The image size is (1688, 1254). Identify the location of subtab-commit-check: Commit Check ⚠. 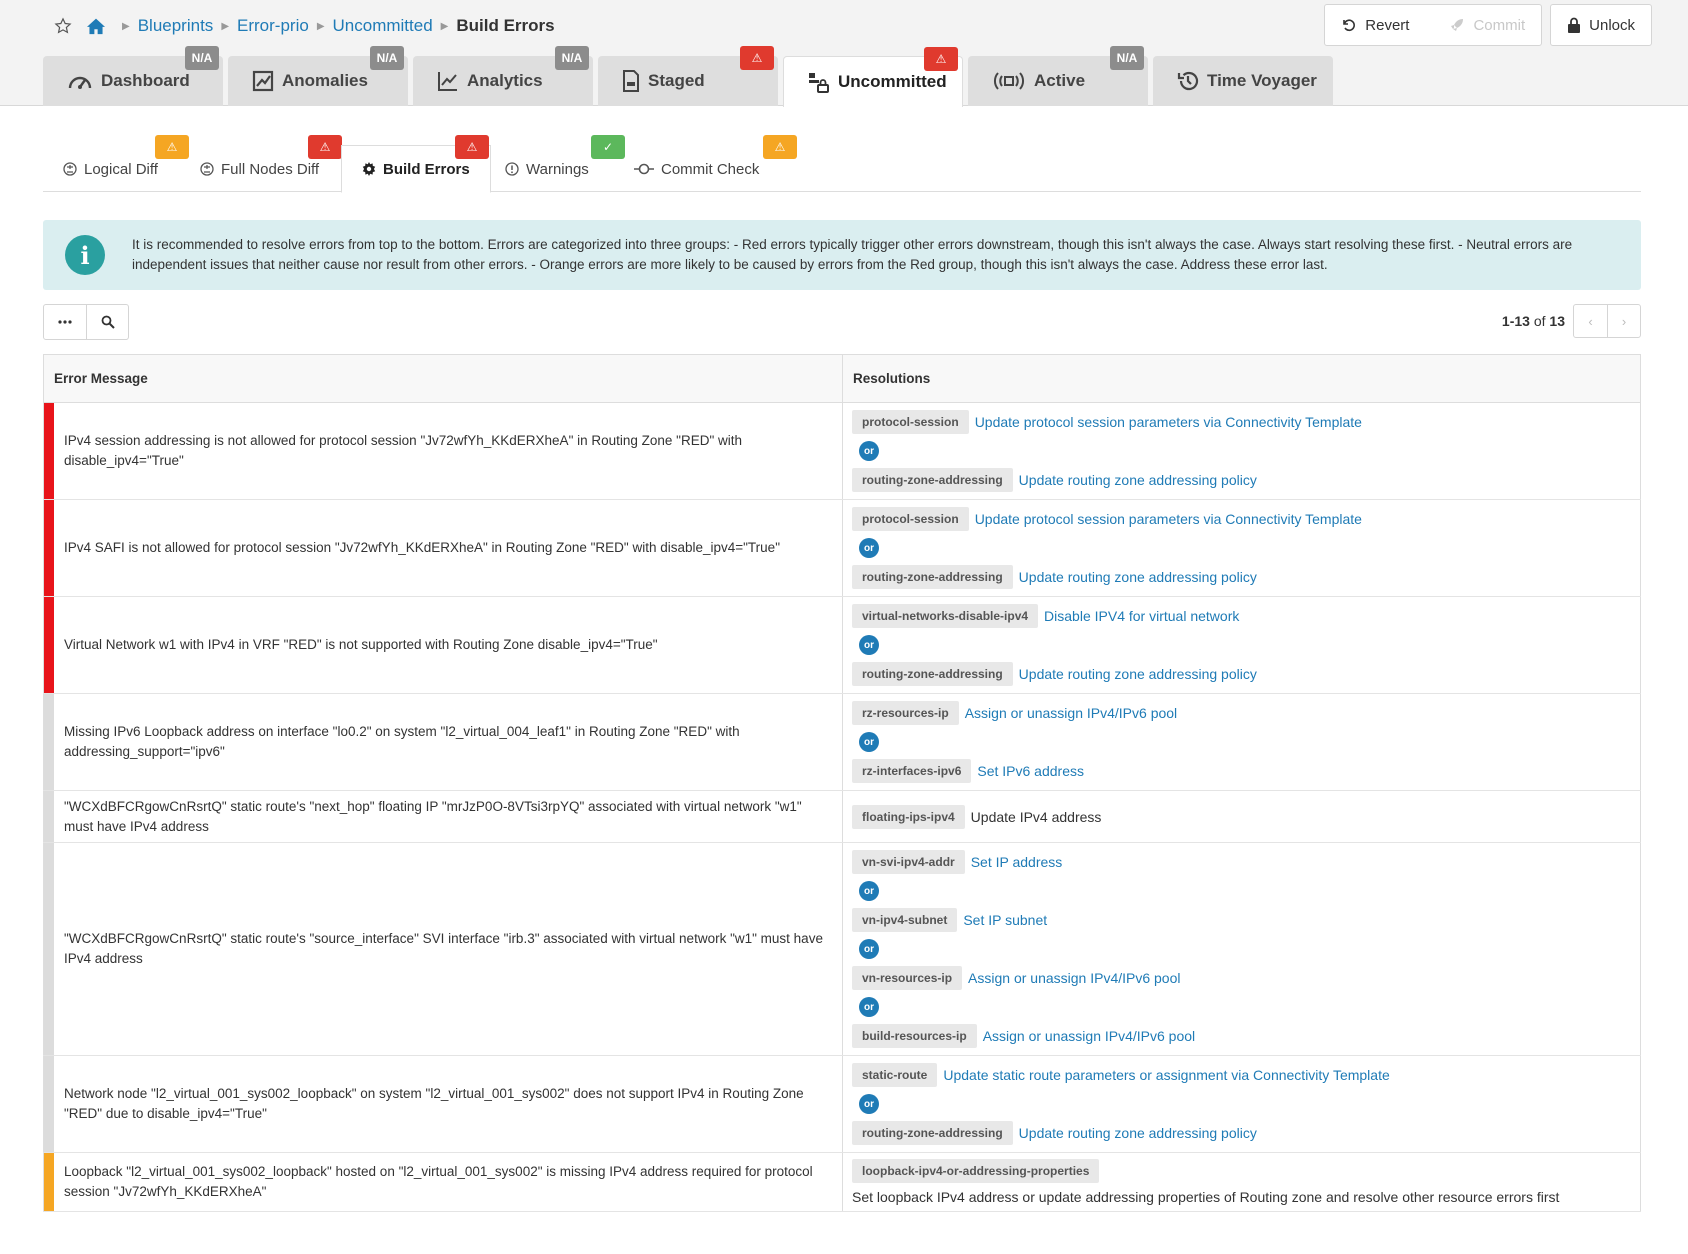
(715, 163).